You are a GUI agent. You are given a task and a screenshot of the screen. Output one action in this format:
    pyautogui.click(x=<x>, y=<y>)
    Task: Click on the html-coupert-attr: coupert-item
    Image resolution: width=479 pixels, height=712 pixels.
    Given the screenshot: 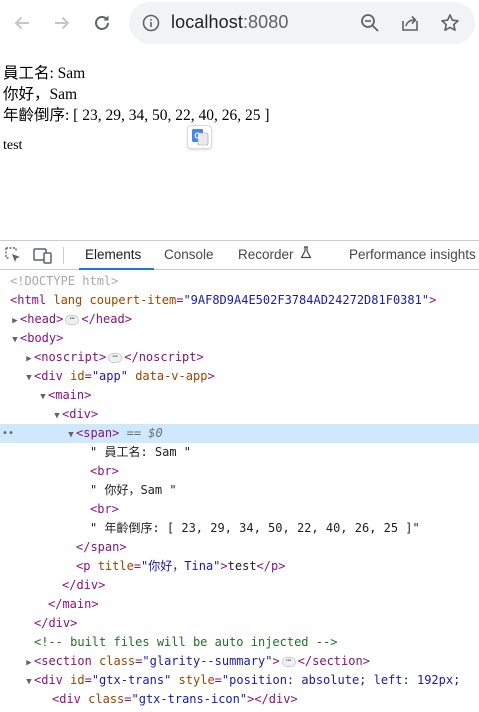 What is the action you would take?
    pyautogui.click(x=133, y=300)
    